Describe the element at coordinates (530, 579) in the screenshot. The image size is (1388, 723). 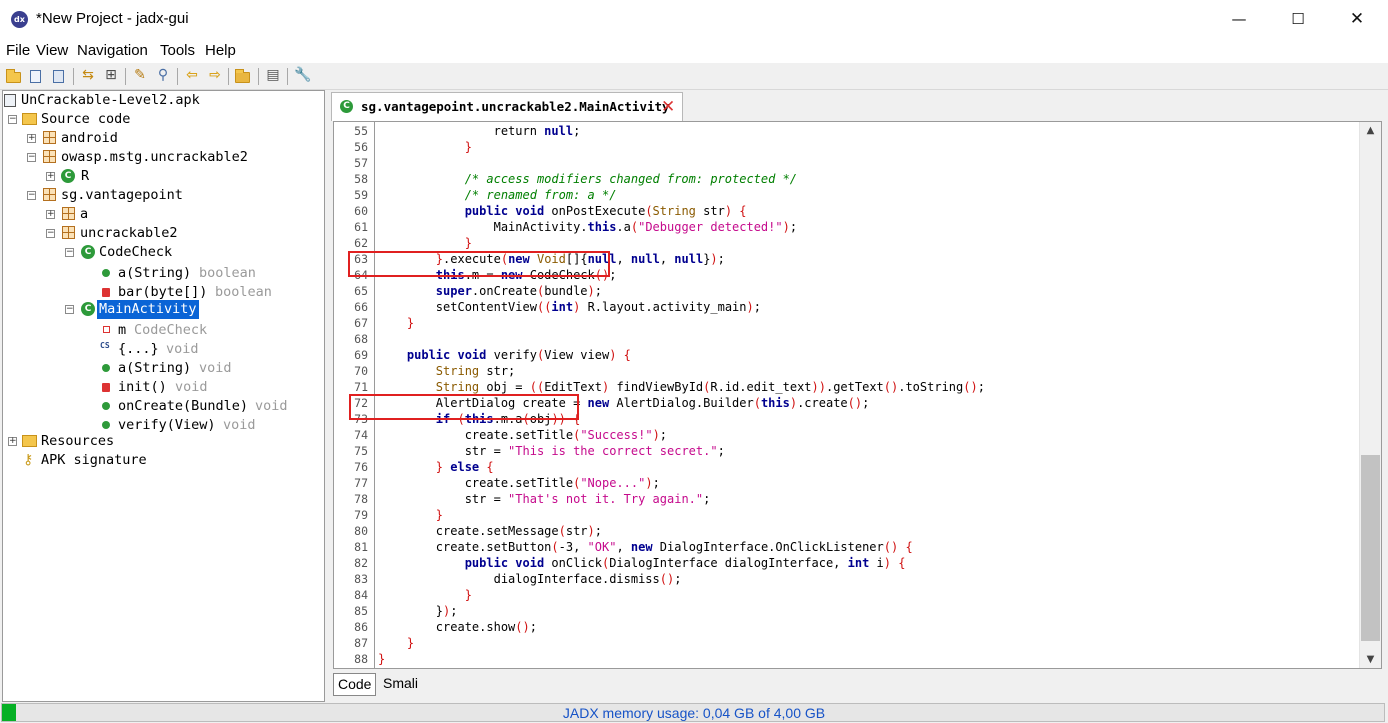
I see `code-line: dialogInterface.dismiss();` at that location.